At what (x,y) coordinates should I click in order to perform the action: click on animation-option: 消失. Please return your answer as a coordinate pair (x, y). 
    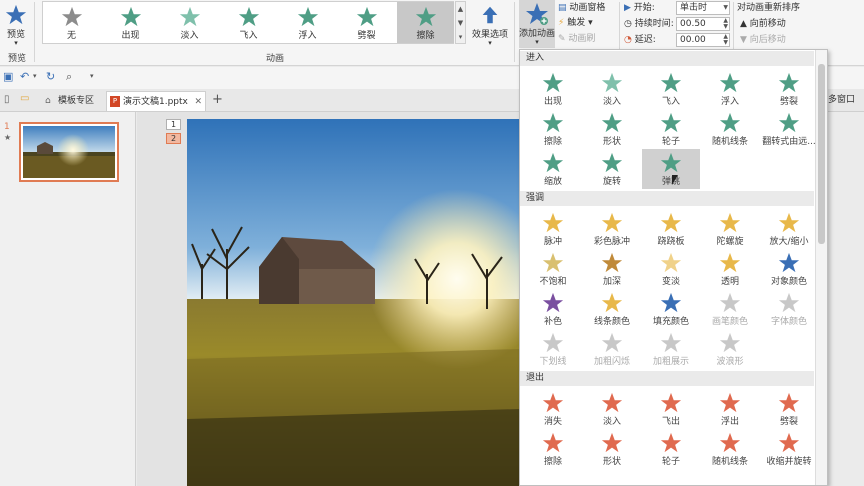
    Looking at the image, I should click on (553, 409).